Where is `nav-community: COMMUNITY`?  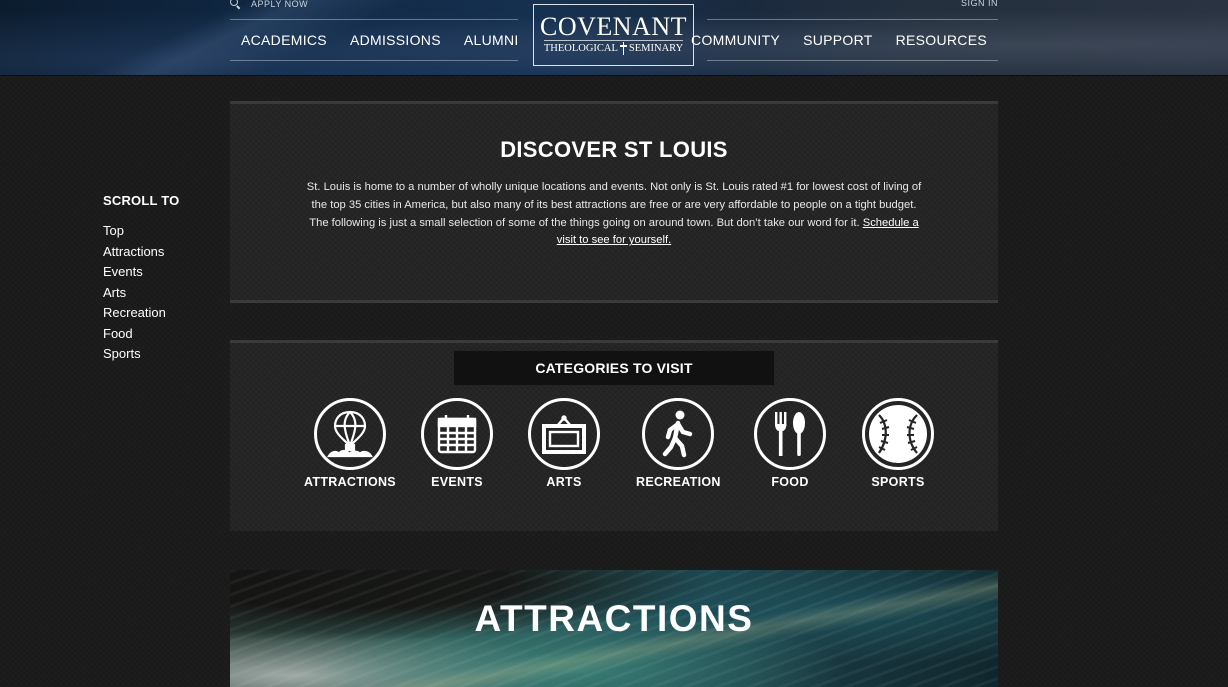
nav-community: COMMUNITY is located at coordinates (735, 40).